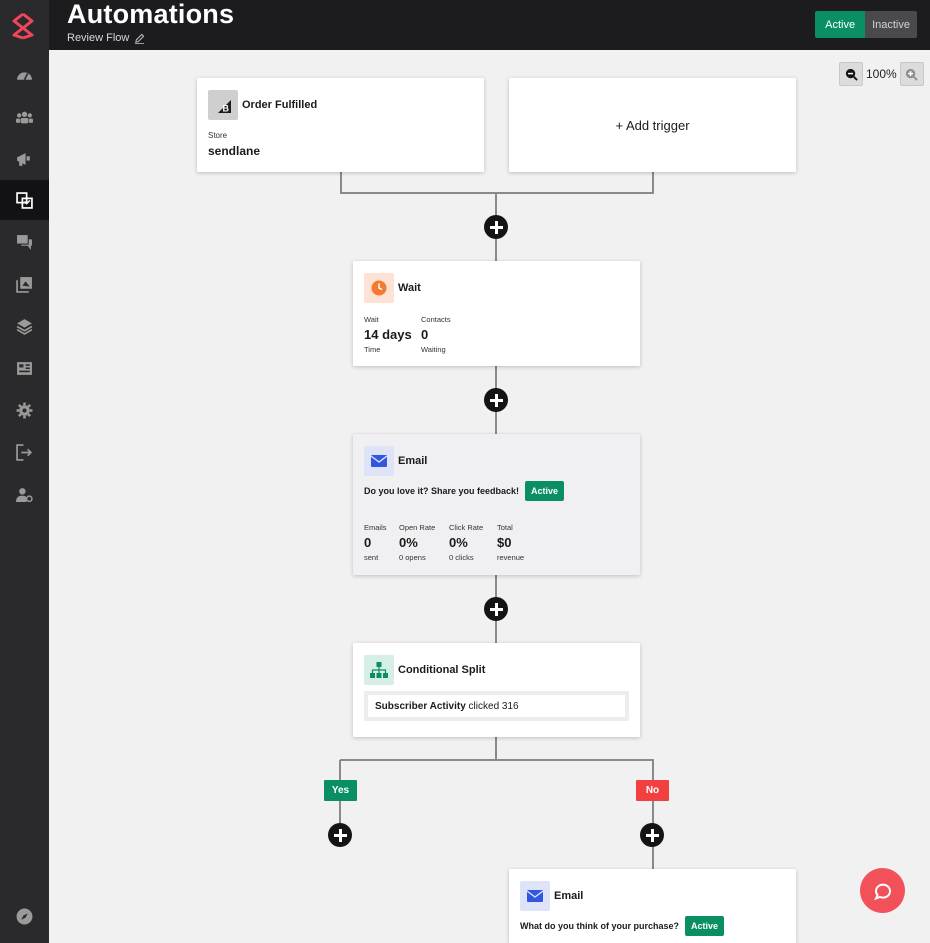 Image resolution: width=930 pixels, height=943 pixels. I want to click on integrations-icon, so click(24, 326).